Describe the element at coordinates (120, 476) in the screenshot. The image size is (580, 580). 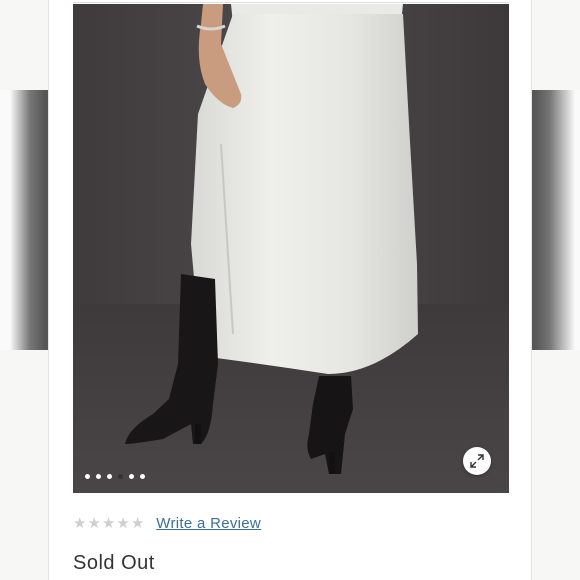
I see `carousel-dot-active` at that location.